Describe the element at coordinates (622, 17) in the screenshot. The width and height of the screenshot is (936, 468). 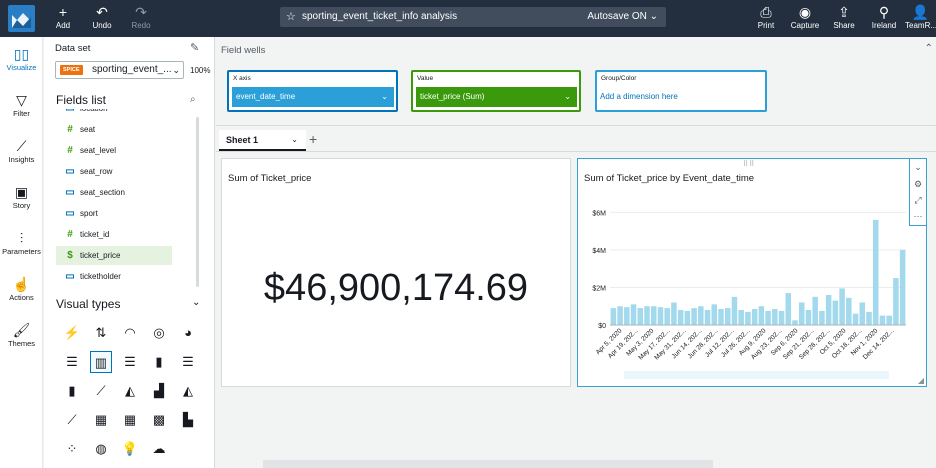
I see `autosave-toggle: Autosave ON ⌄` at that location.